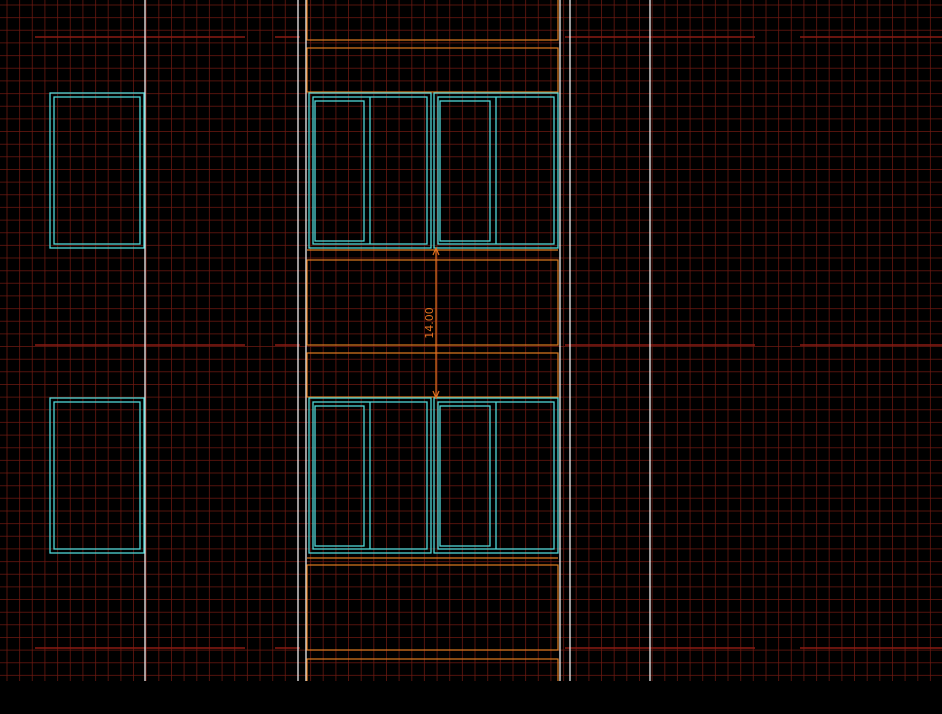 This screenshot has height=714, width=942. I want to click on window-left-inner, so click(97, 475).